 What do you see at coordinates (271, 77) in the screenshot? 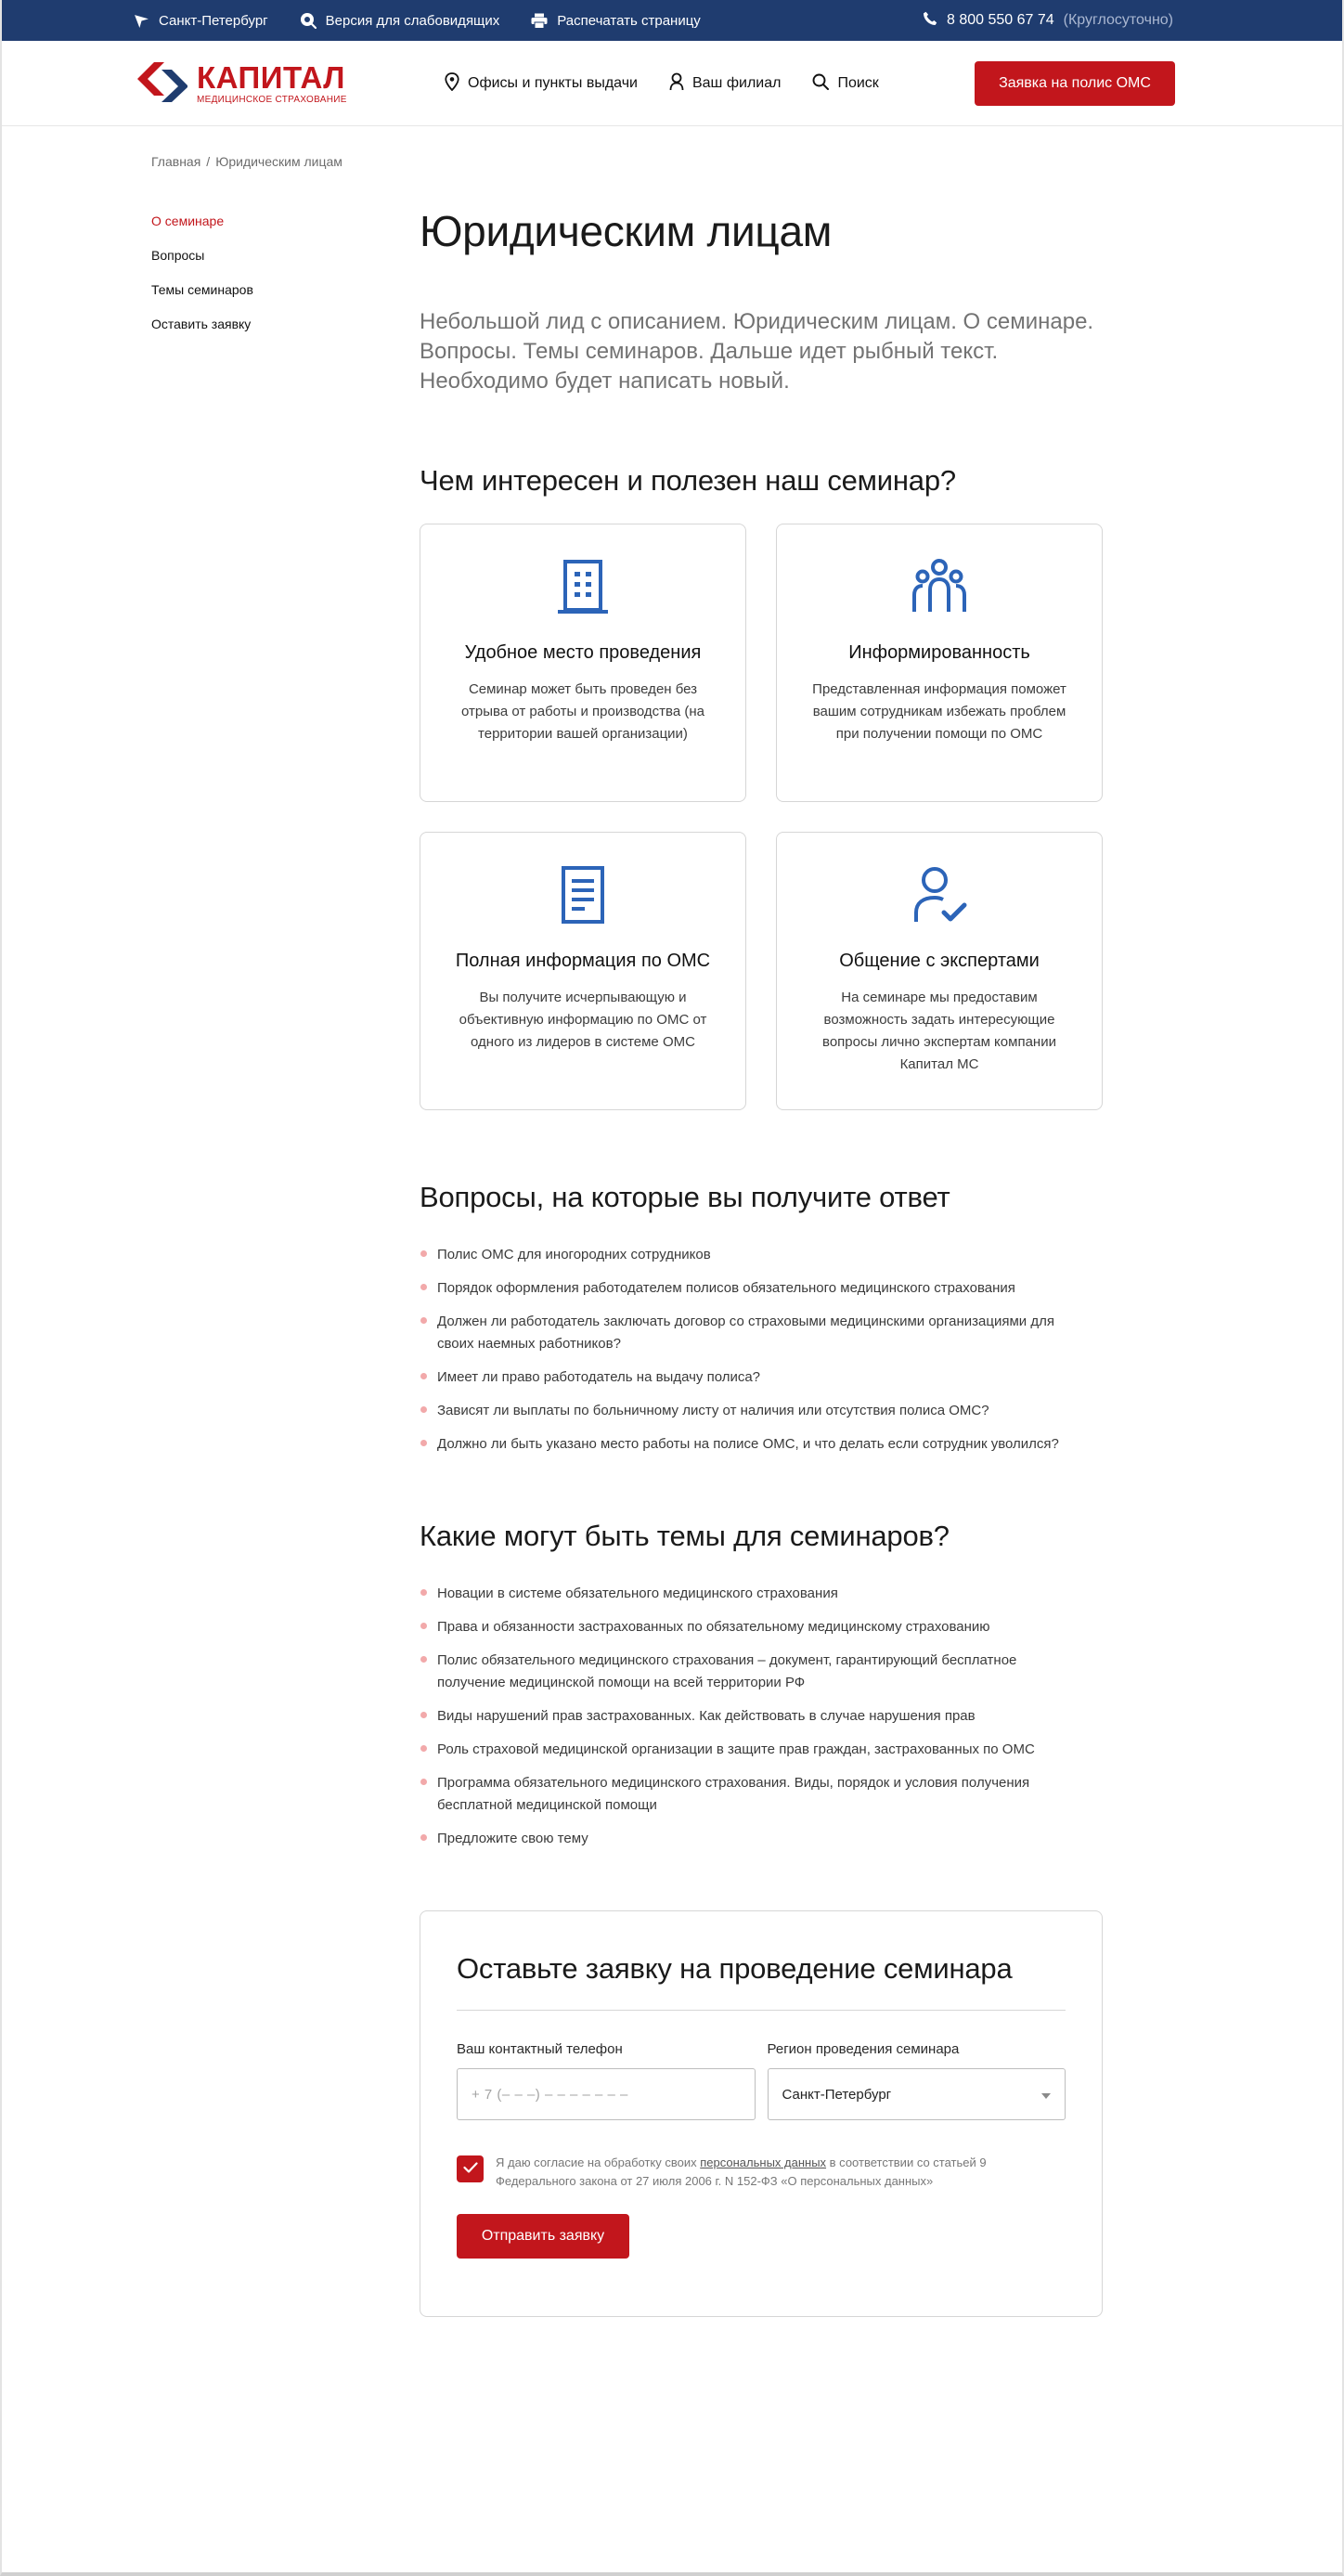
I see `logo-title: КАПИТАЛ` at bounding box center [271, 77].